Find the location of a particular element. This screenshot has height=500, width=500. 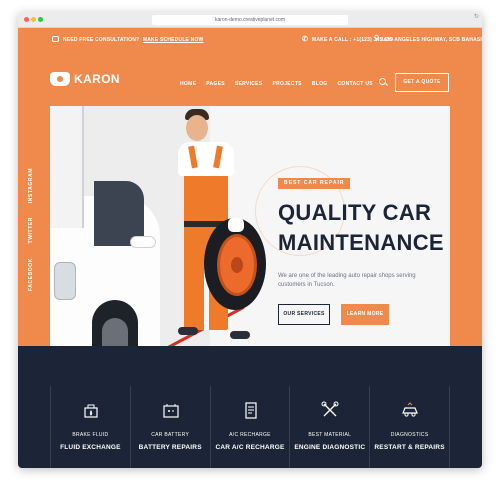

diagnostics-icon is located at coordinates (410, 409).